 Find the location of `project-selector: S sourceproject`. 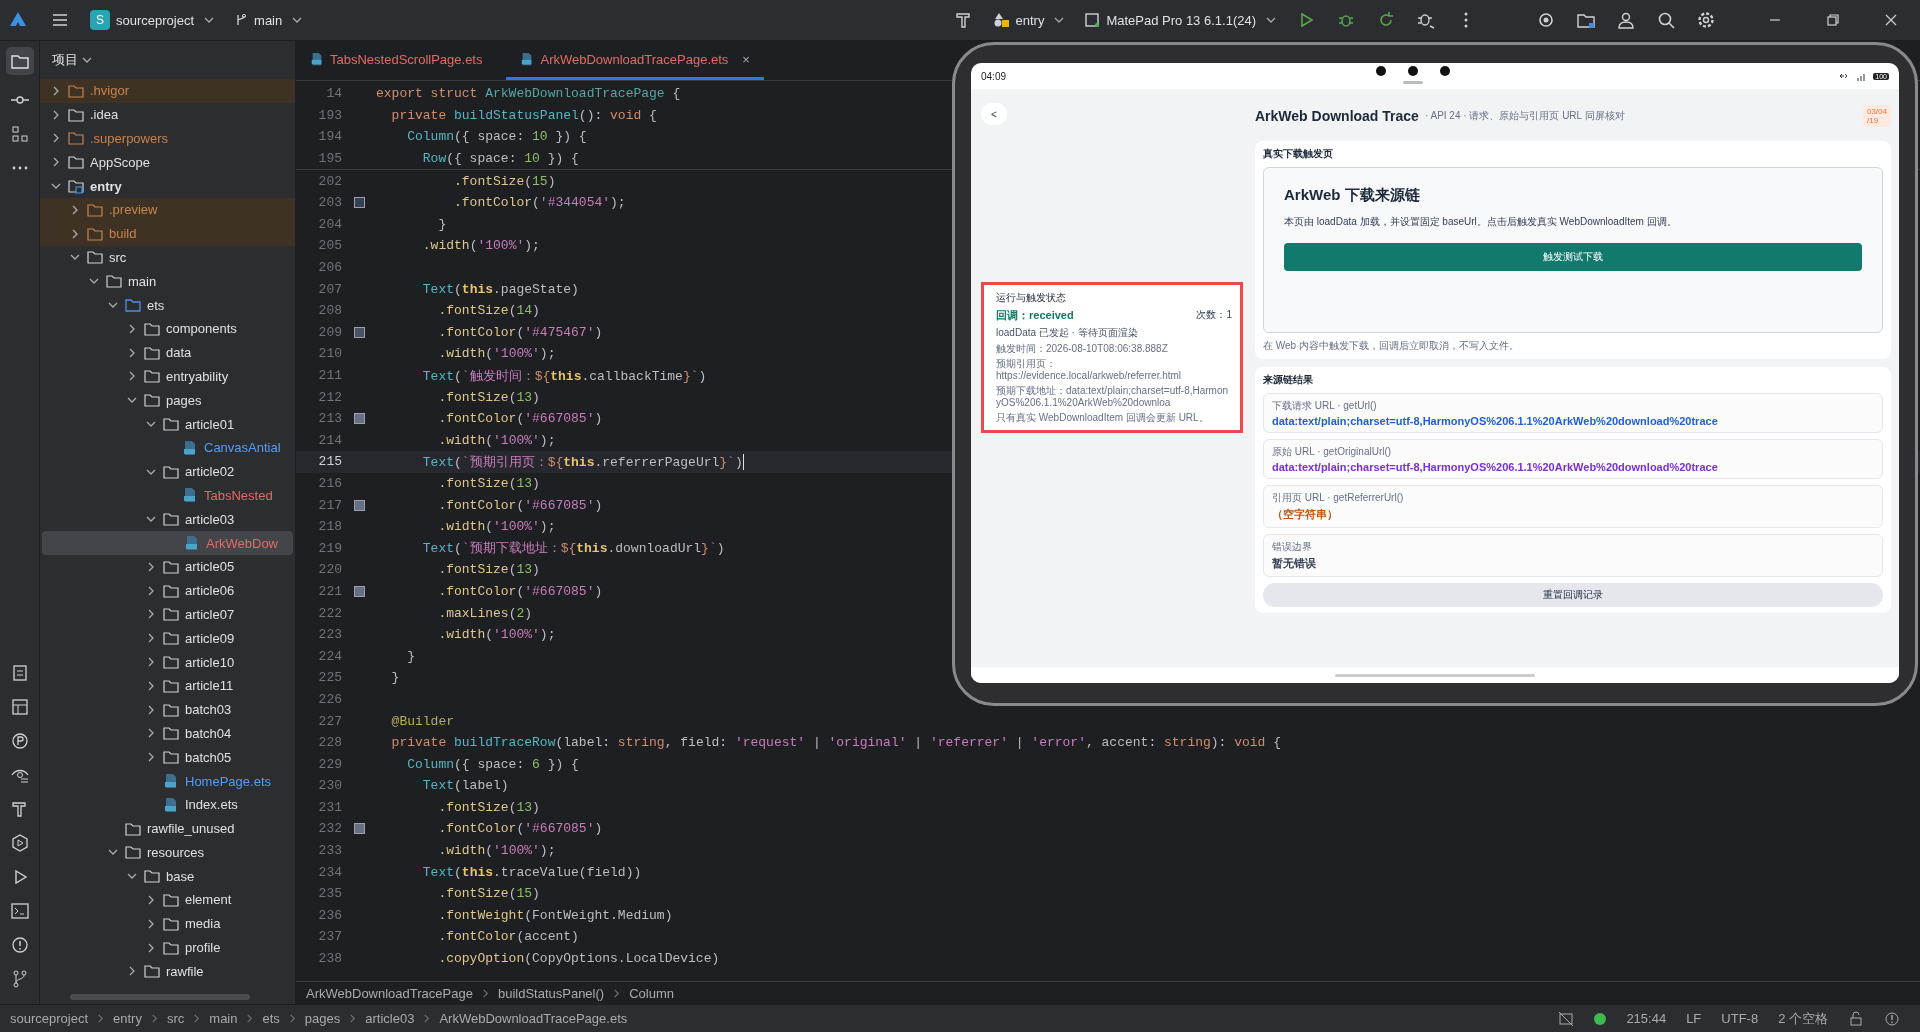

project-selector: S sourceproject is located at coordinates (152, 20).